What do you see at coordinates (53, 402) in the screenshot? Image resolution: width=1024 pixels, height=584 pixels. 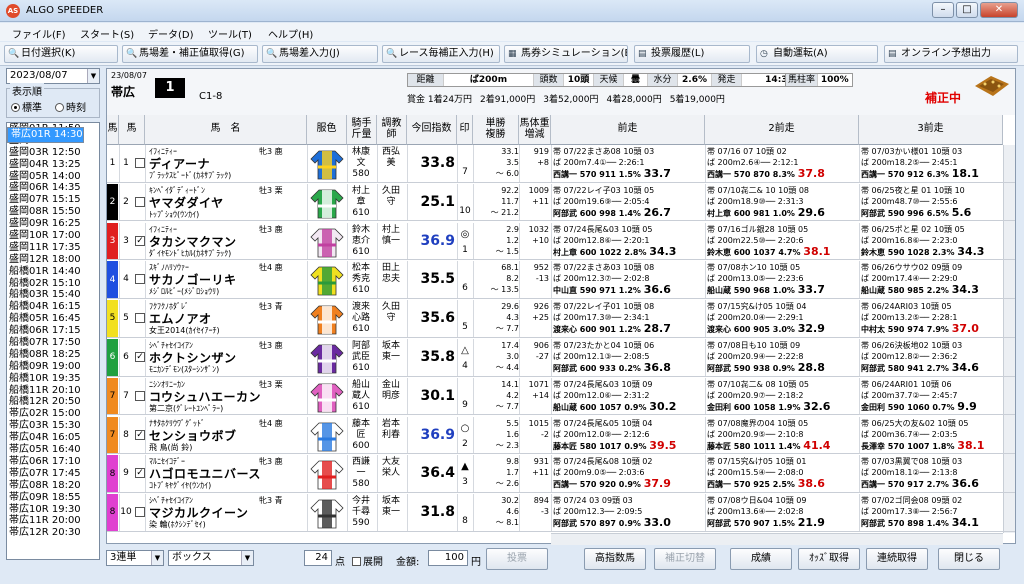 I see `race-list-item: 船橋12R 20:50` at bounding box center [53, 402].